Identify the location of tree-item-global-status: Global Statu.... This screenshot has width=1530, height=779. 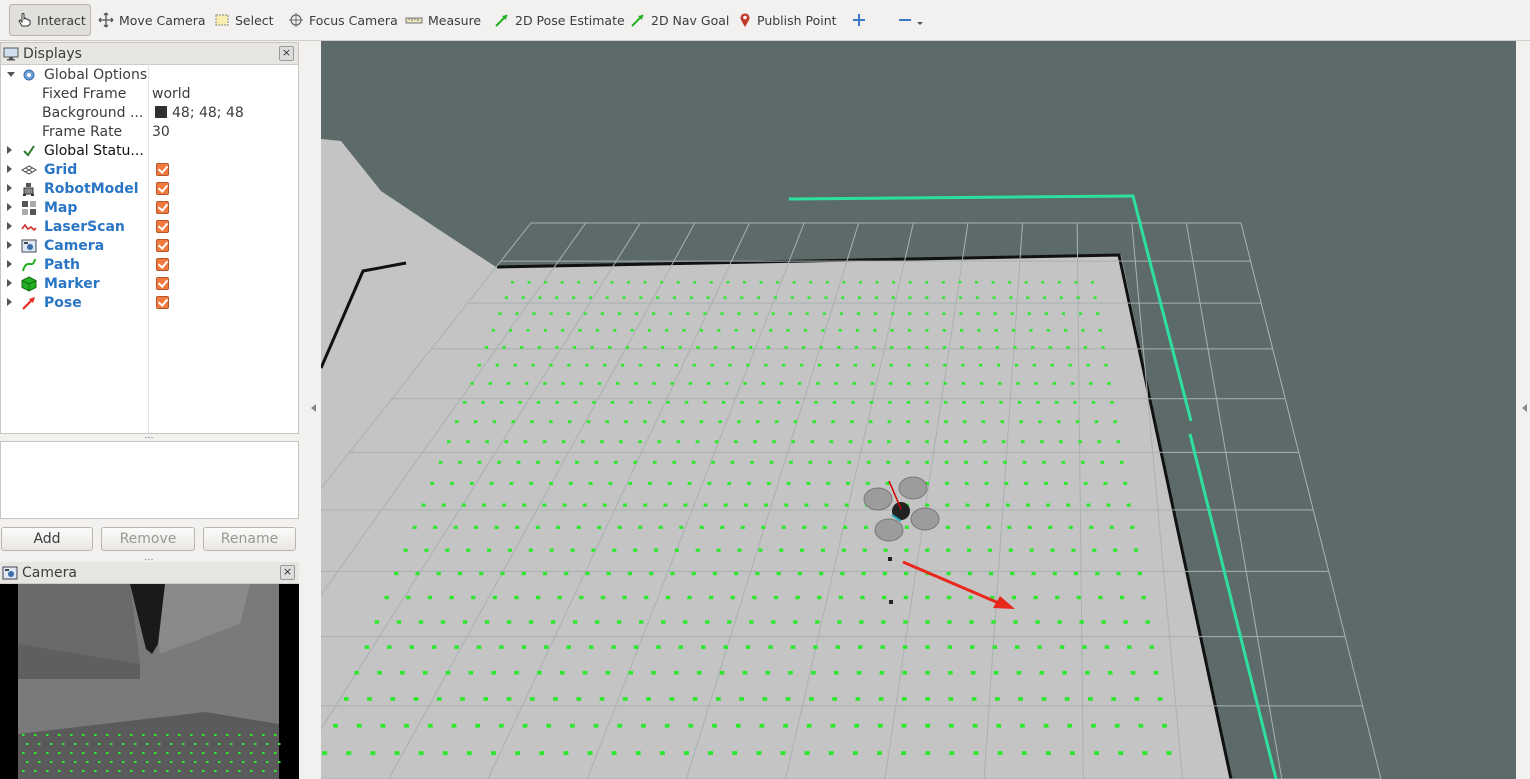
(149, 150).